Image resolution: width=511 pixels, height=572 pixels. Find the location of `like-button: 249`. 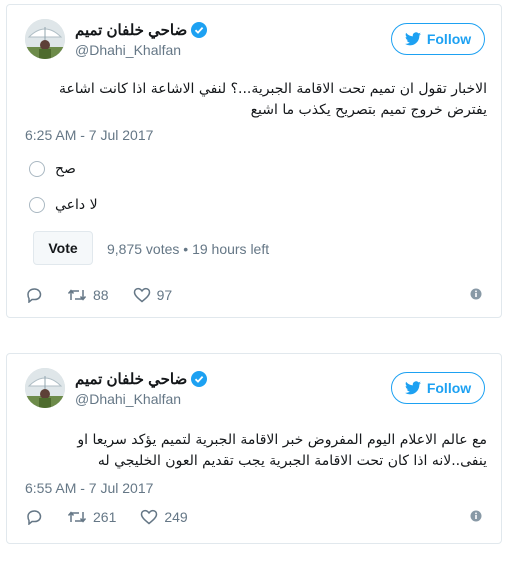

like-button: 249 is located at coordinates (164, 517).